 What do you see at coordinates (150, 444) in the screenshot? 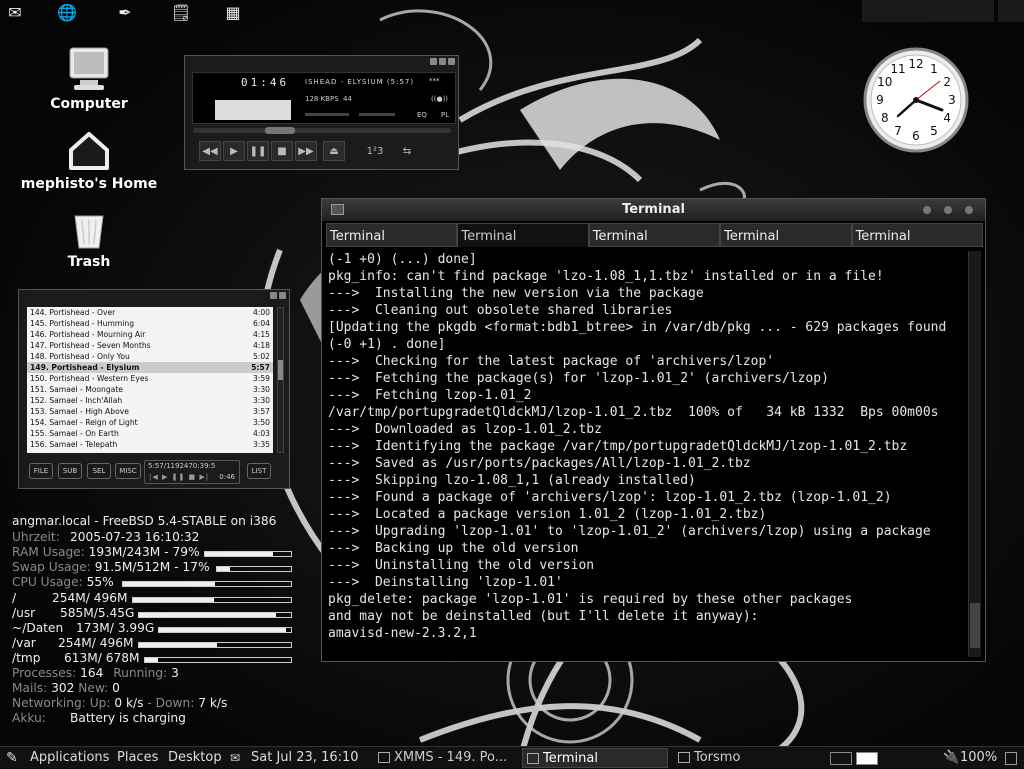
I see `playlist-row: 156. Samael - Telepath 3:35` at bounding box center [150, 444].